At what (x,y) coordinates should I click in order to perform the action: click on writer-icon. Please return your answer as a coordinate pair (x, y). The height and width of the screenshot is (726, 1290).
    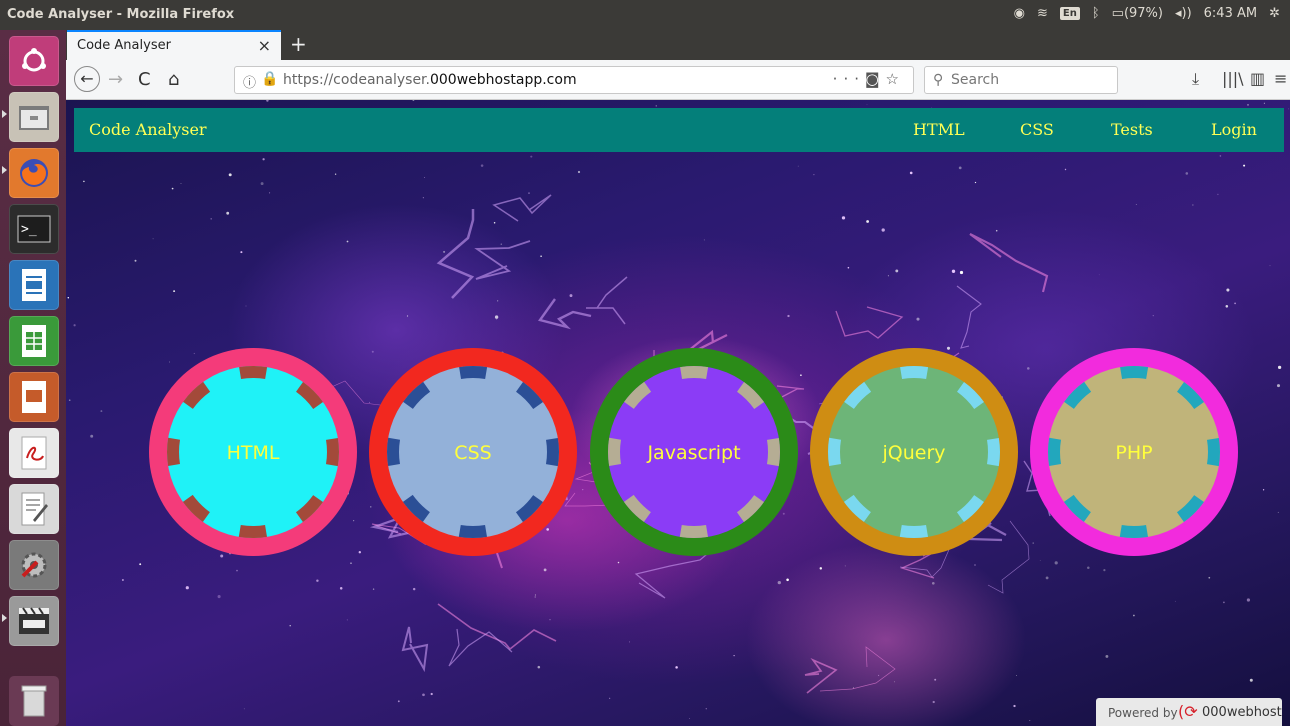
    Looking at the image, I should click on (34, 285).